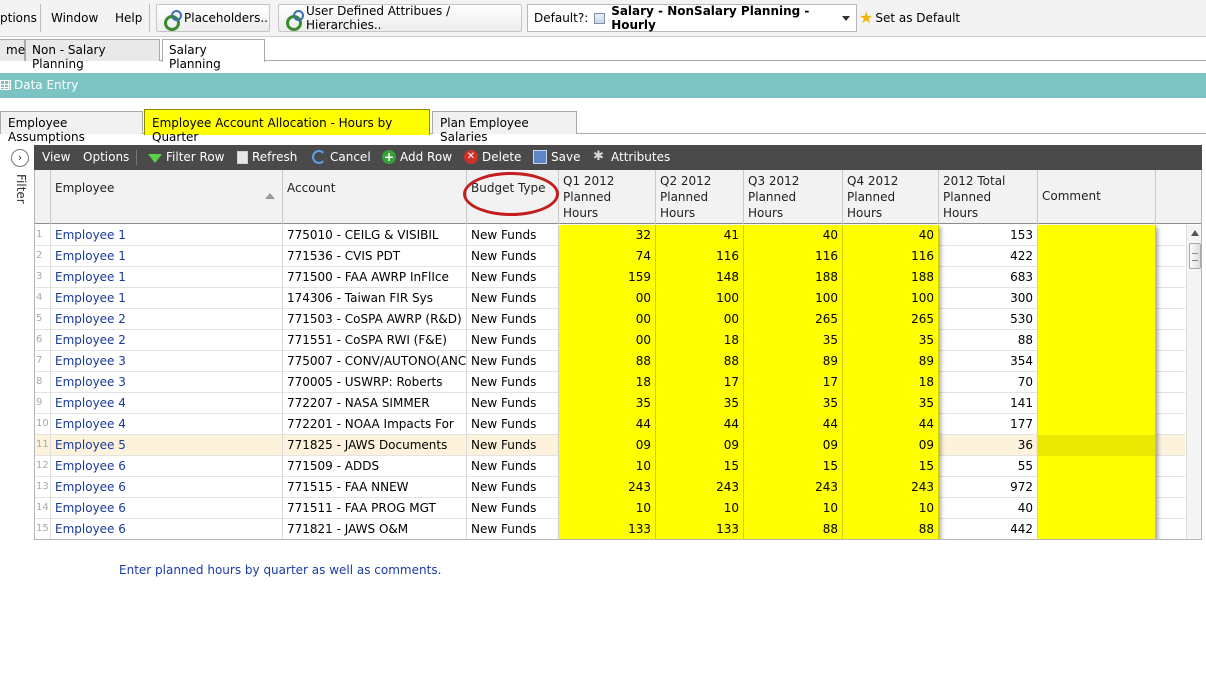 This screenshot has height=682, width=1206. What do you see at coordinates (1195, 233) in the screenshot?
I see `scroll-up-icon` at bounding box center [1195, 233].